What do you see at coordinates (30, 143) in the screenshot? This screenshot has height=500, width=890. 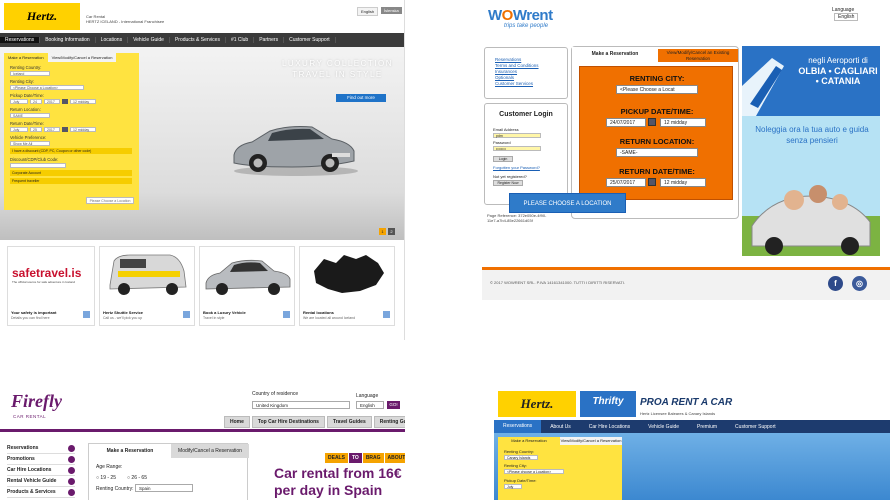 I see `vehicle-pref-select: Show Me All` at bounding box center [30, 143].